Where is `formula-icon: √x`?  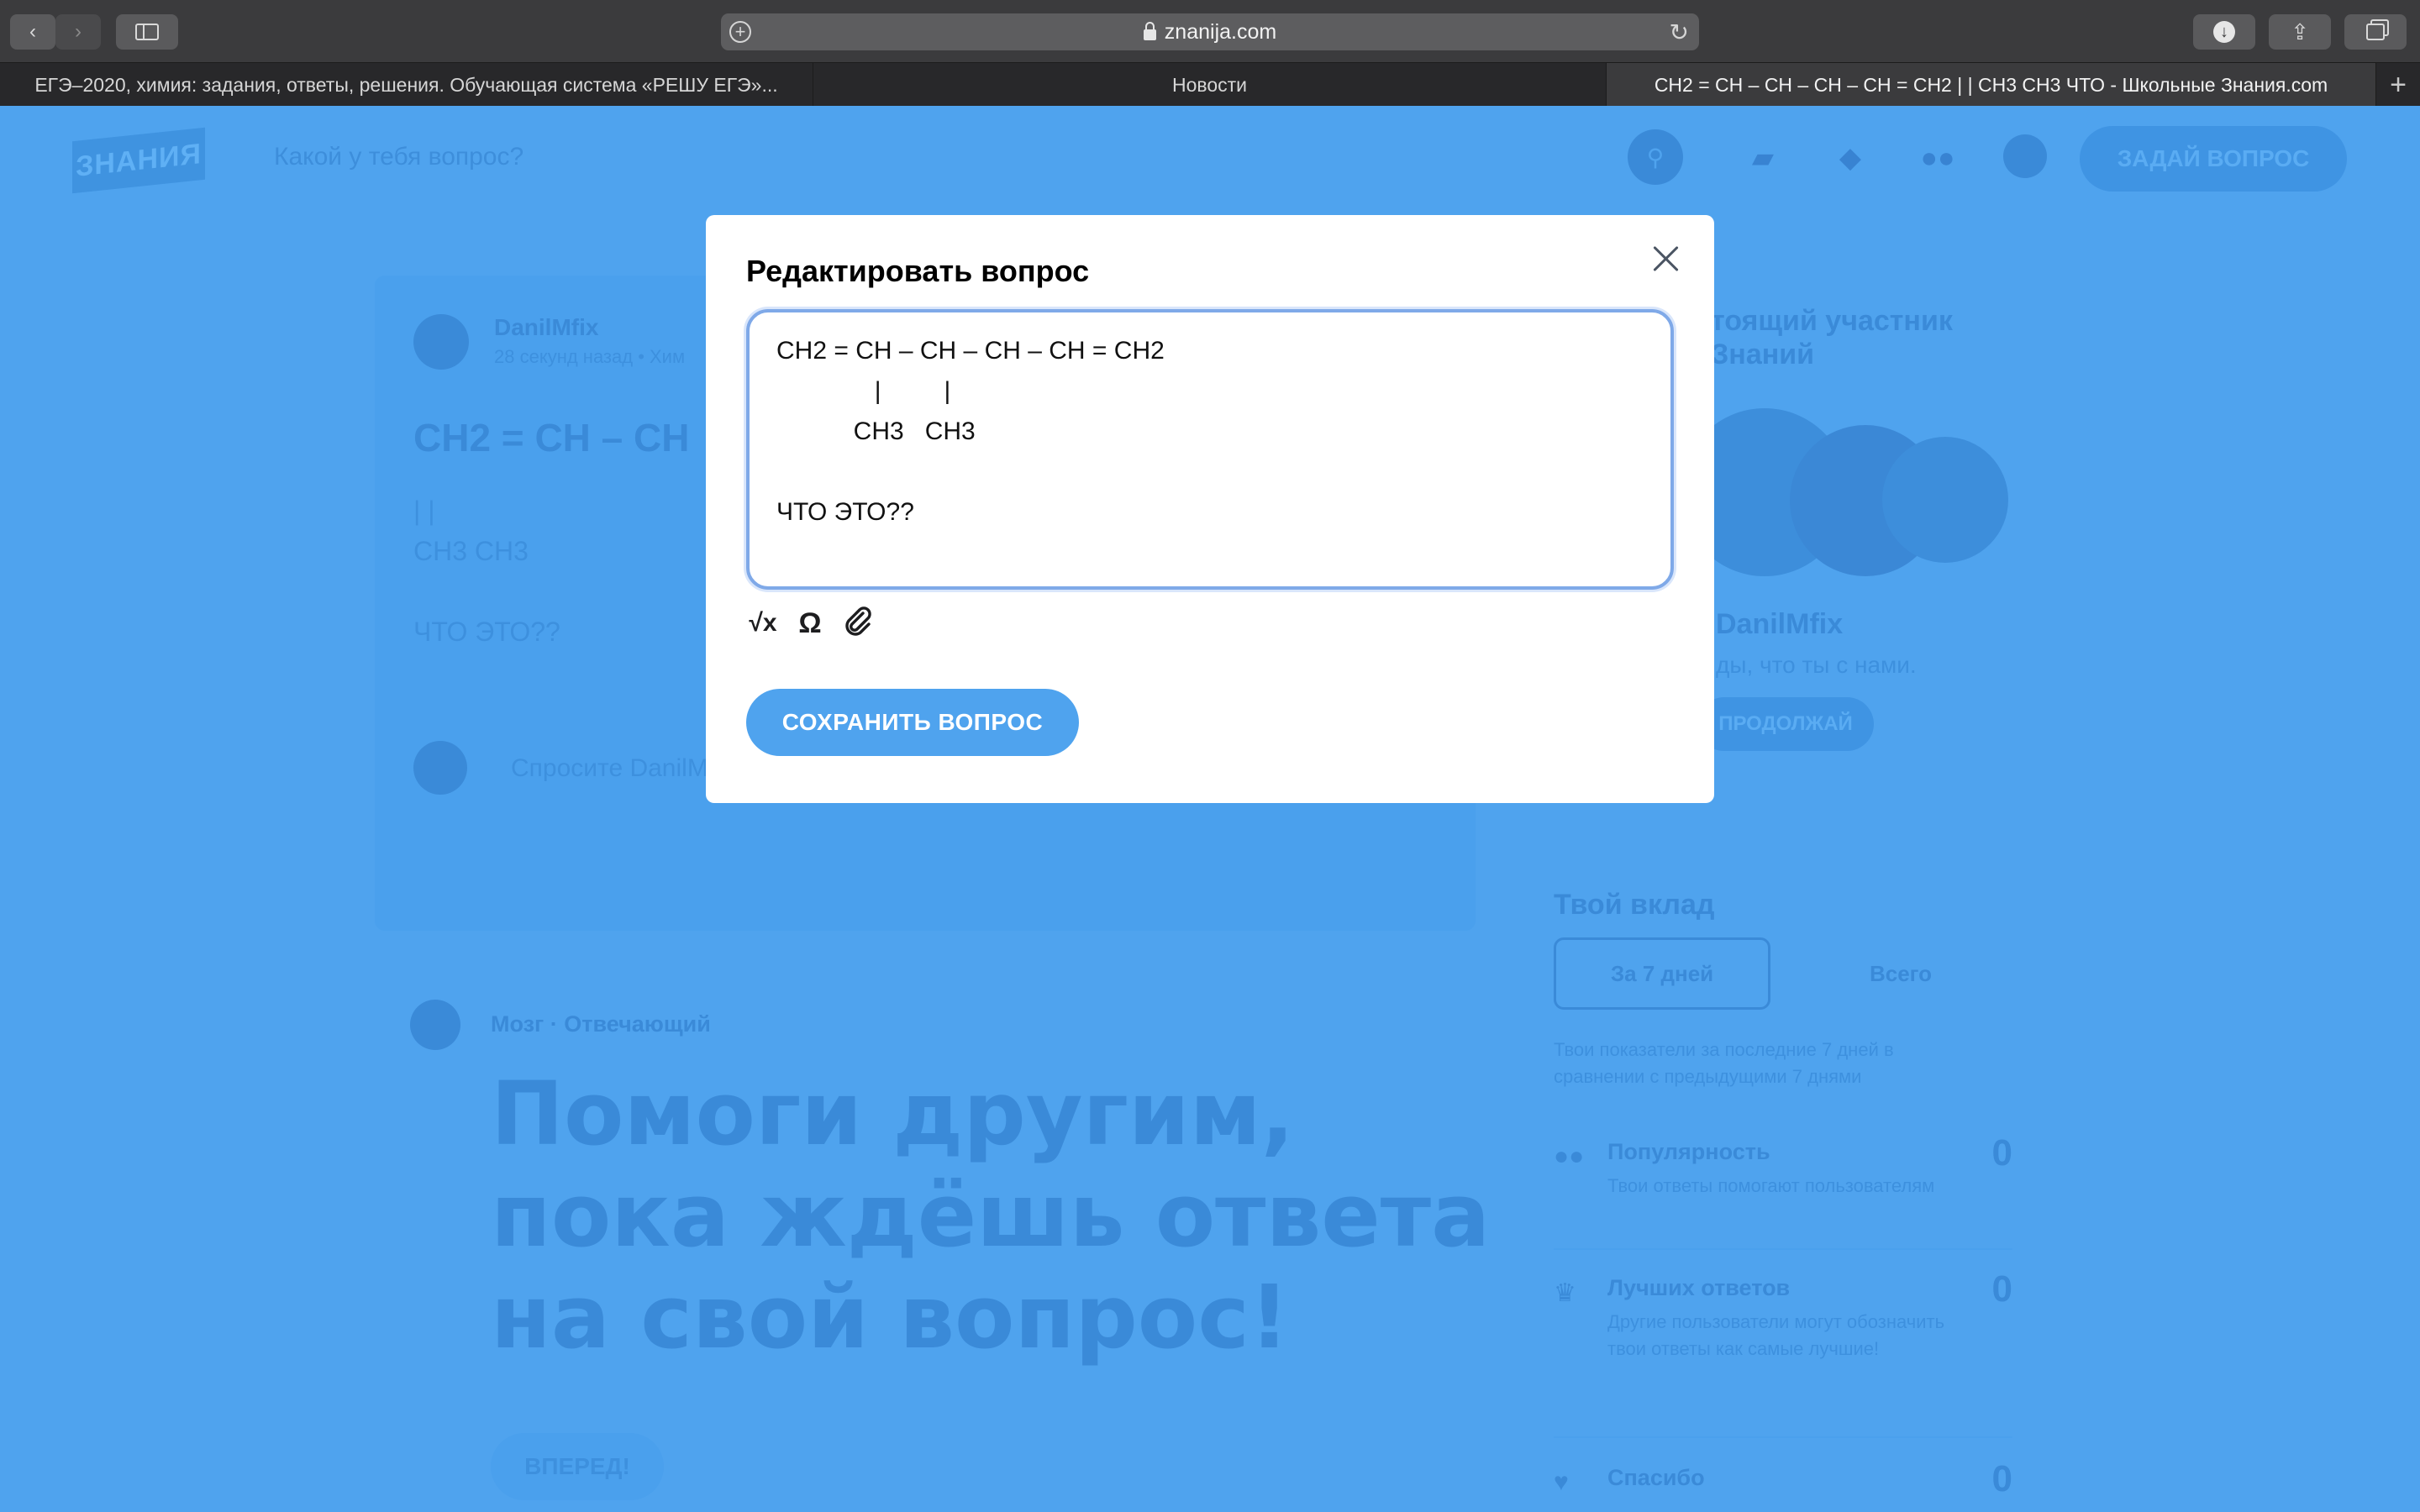 formula-icon: √x is located at coordinates (763, 623).